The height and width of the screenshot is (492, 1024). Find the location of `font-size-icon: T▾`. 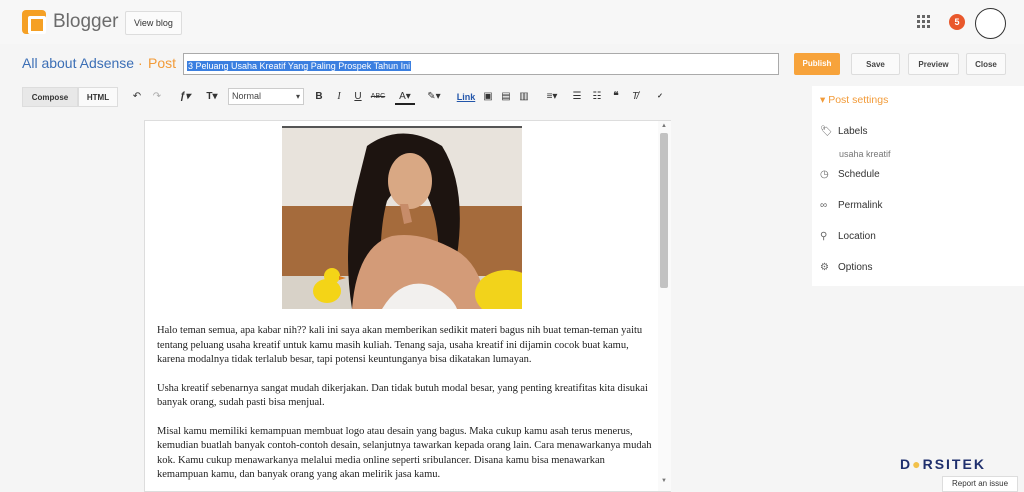

font-size-icon: T▾ is located at coordinates (212, 97).